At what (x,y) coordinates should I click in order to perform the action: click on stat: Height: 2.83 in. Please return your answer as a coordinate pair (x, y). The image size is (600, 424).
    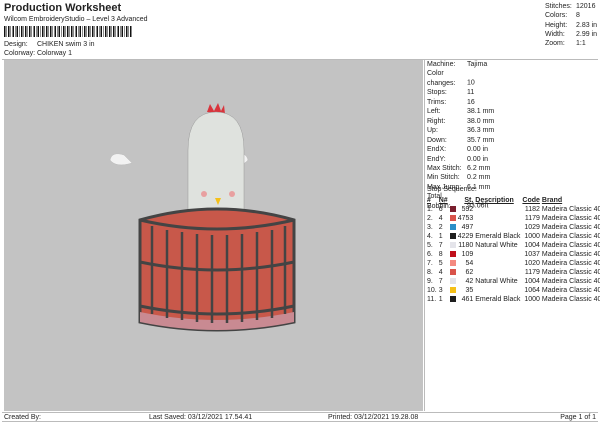
    Looking at the image, I should click on (571, 25).